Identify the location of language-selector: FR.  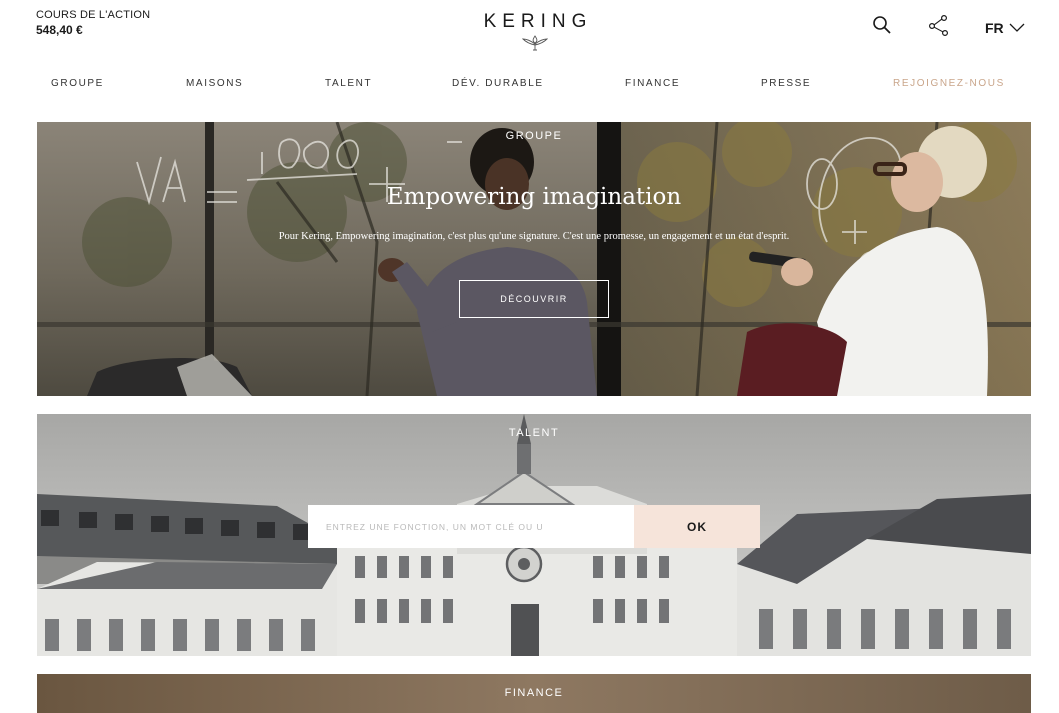
(1005, 28).